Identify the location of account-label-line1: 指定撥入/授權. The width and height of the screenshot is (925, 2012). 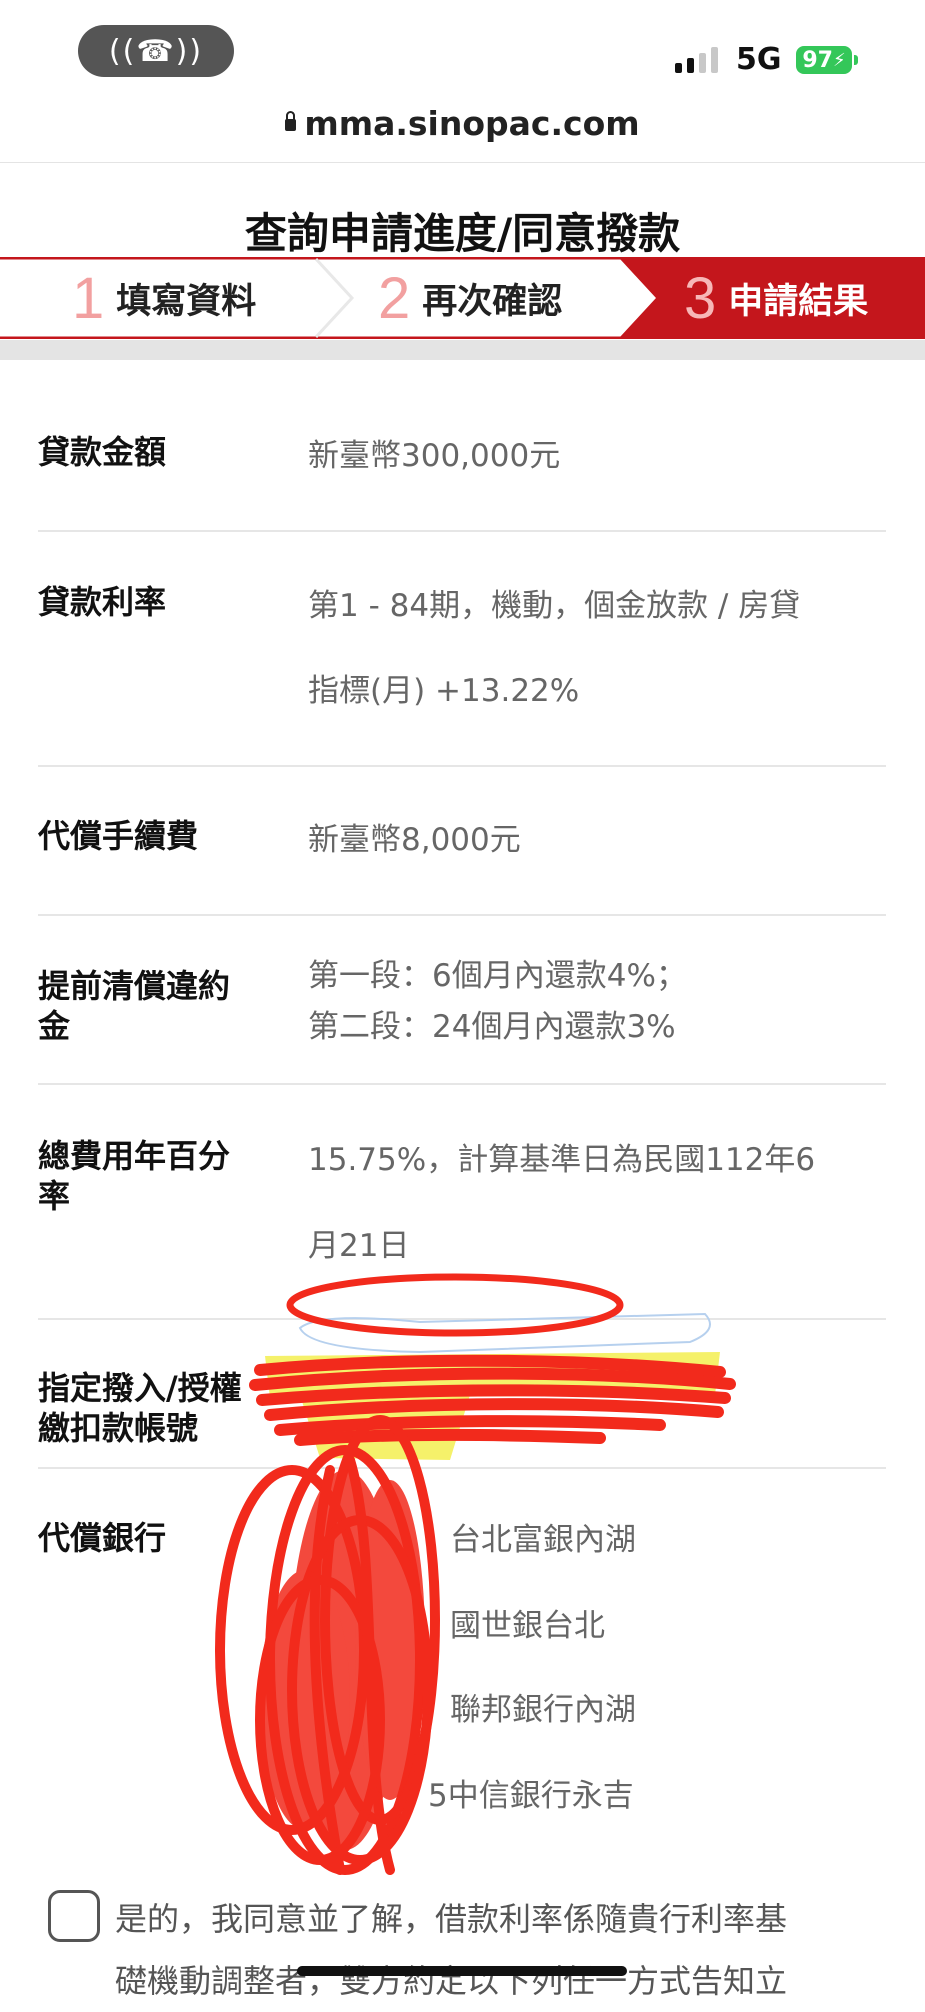
(140, 1388).